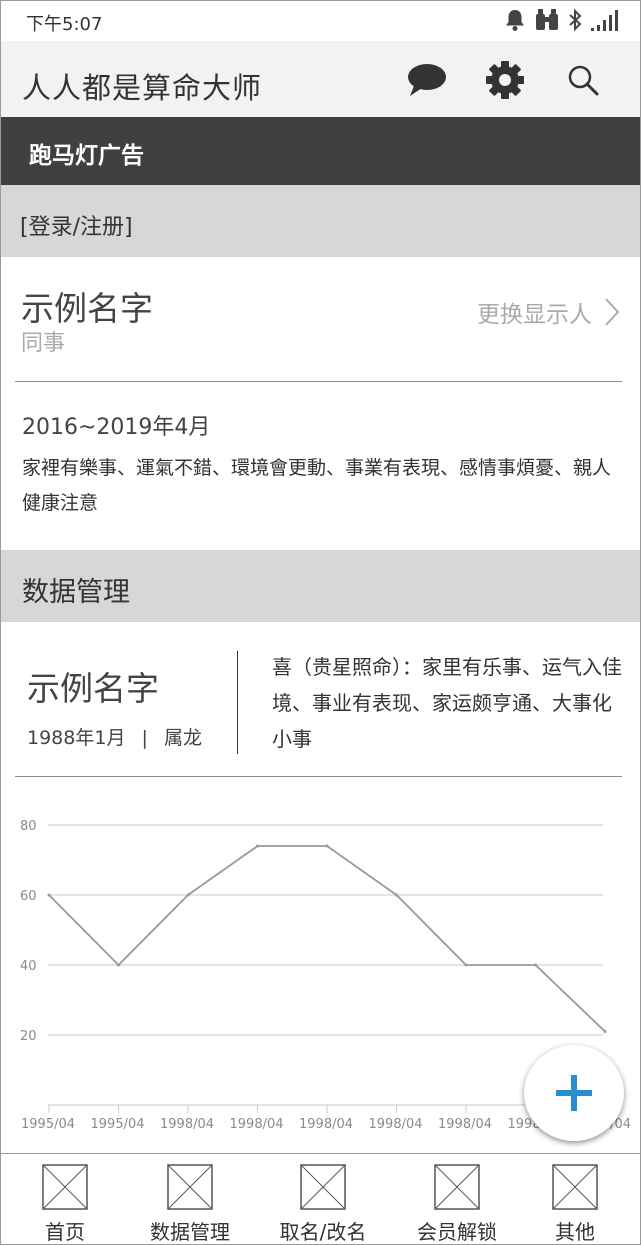  I want to click on y-tick-label: 20, so click(28, 1036).